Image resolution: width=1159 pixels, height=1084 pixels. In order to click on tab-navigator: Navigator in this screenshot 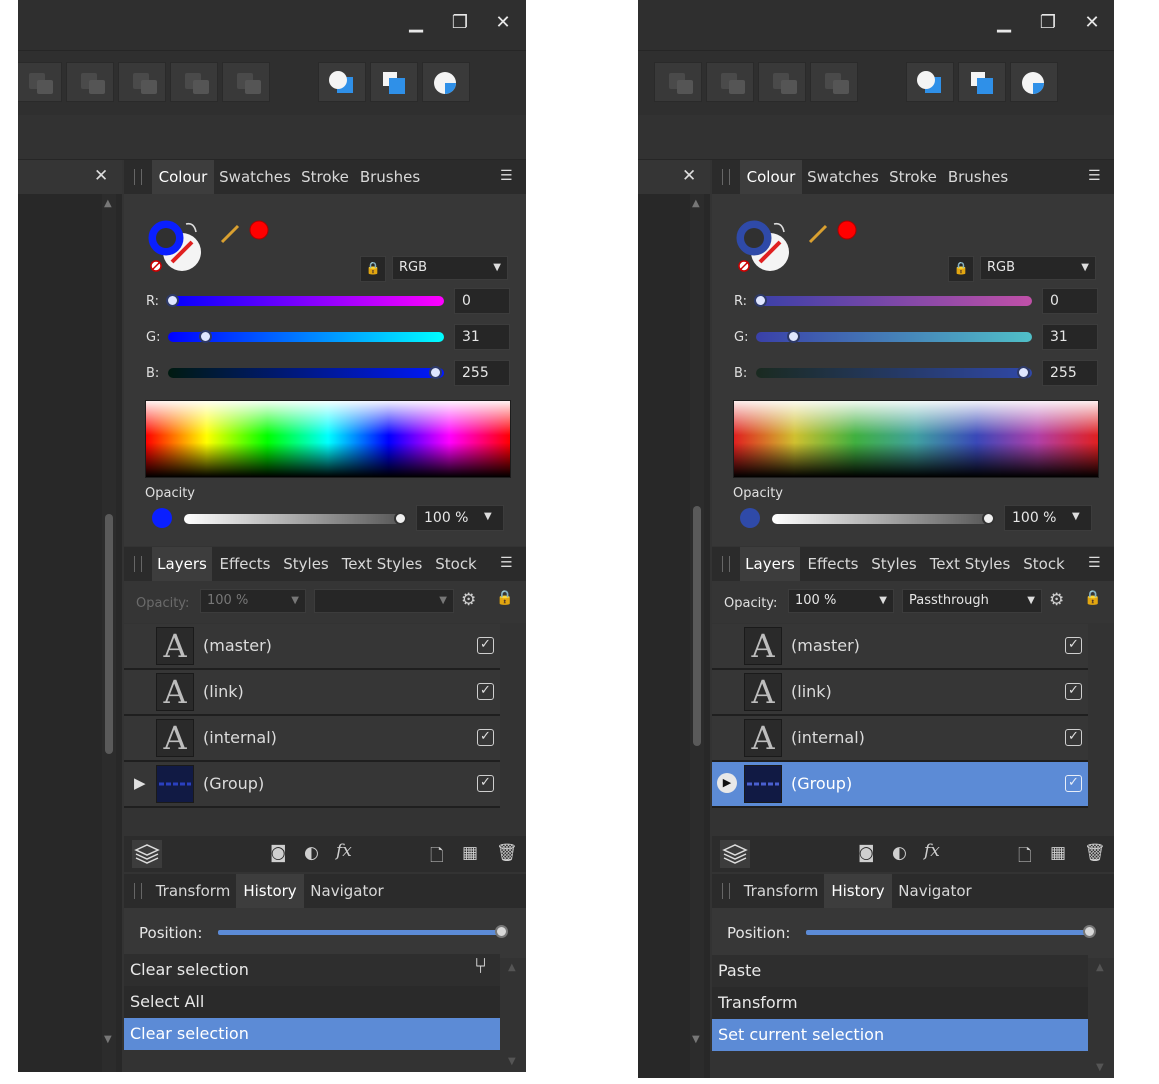, I will do `click(347, 891)`.